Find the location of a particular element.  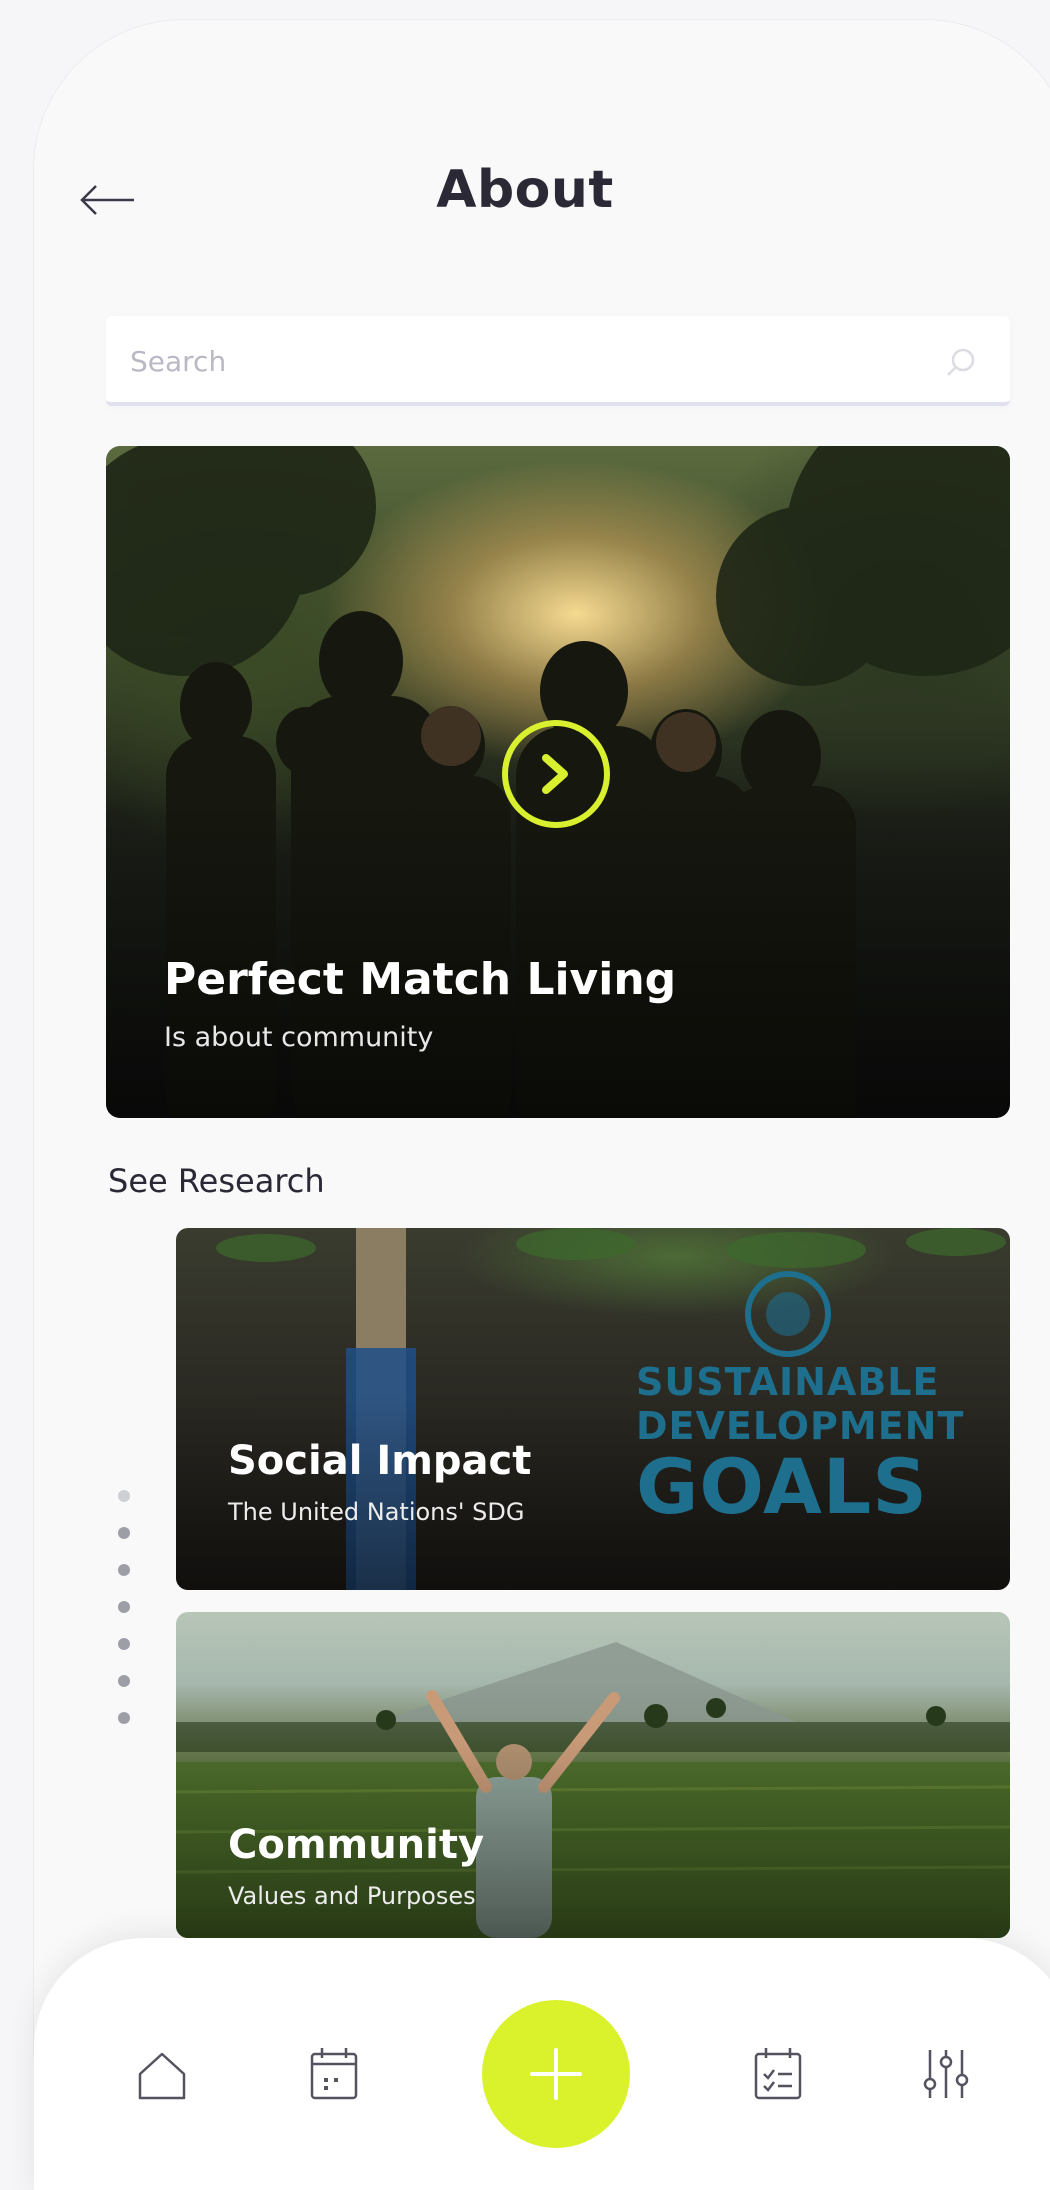

search-input is located at coordinates (530, 361).